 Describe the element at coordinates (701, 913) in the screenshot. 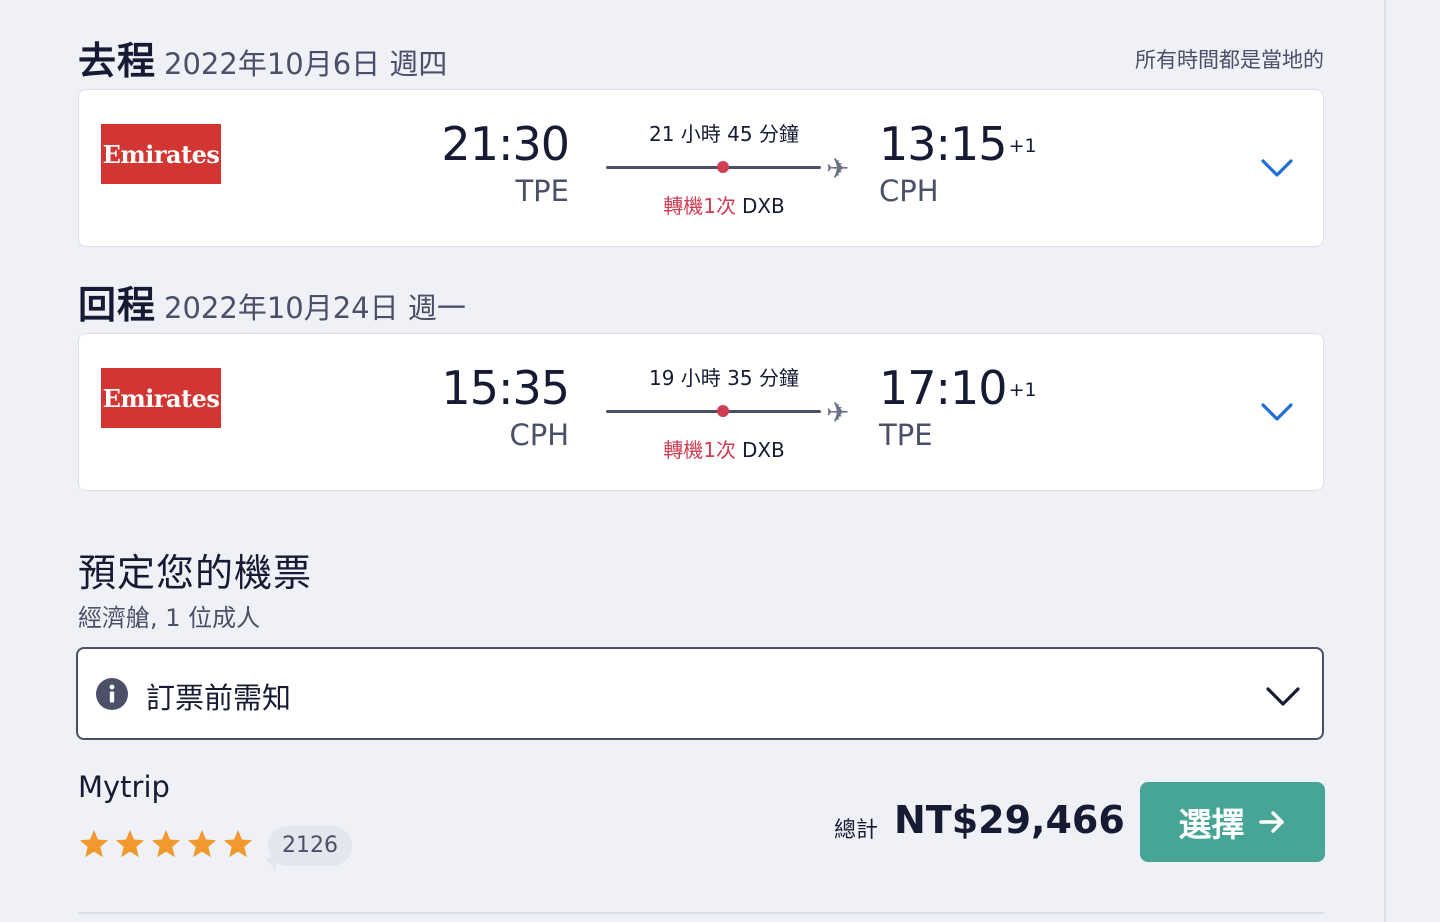

I see `section-divider` at that location.